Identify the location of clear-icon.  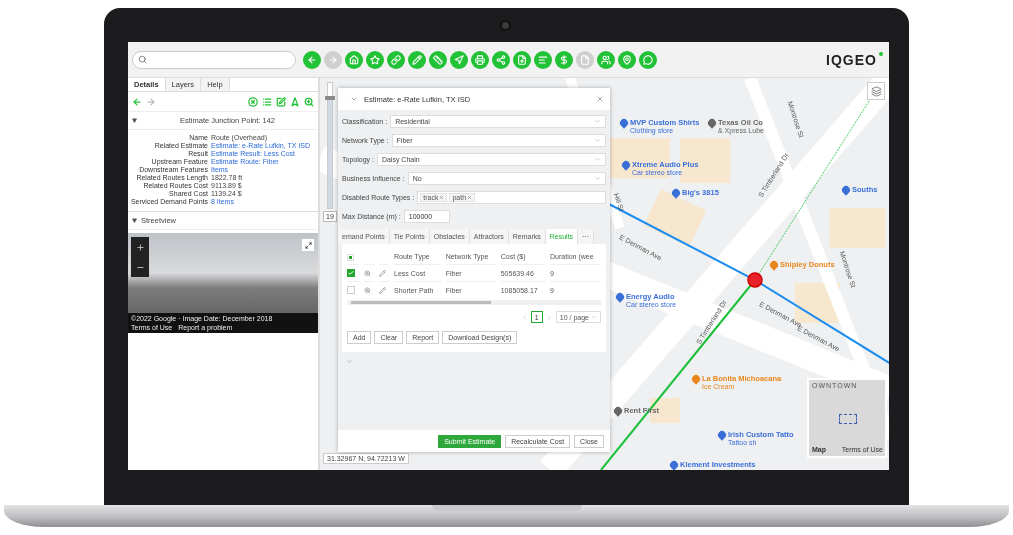
(253, 101).